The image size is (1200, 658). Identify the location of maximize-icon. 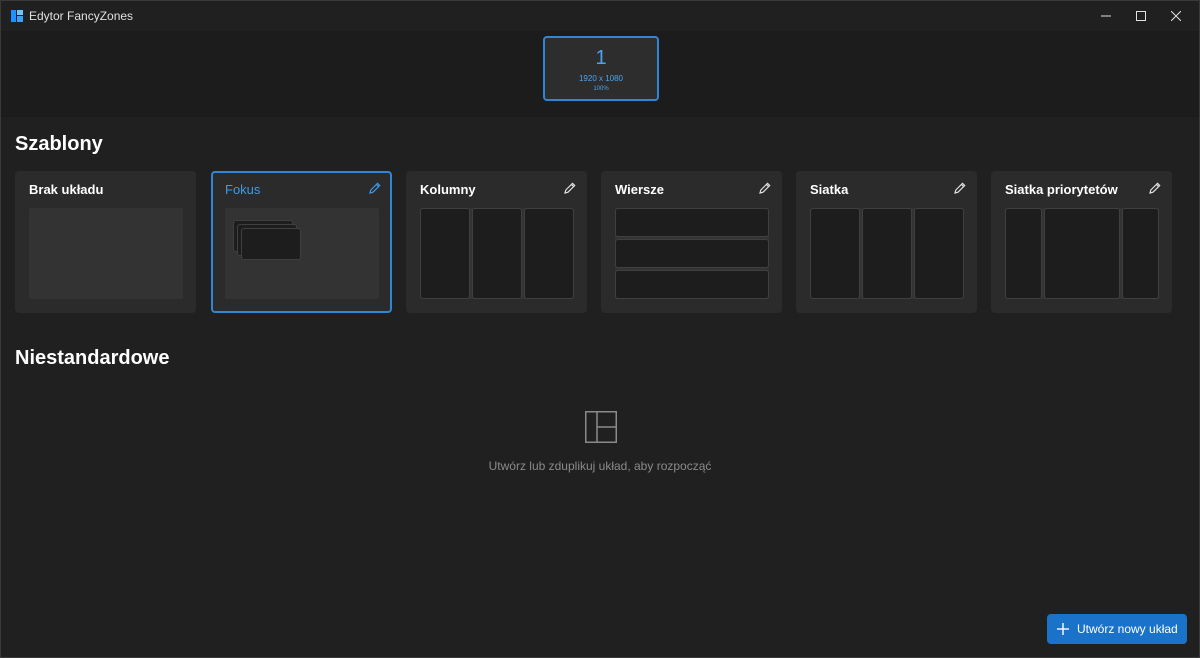
(1141, 16).